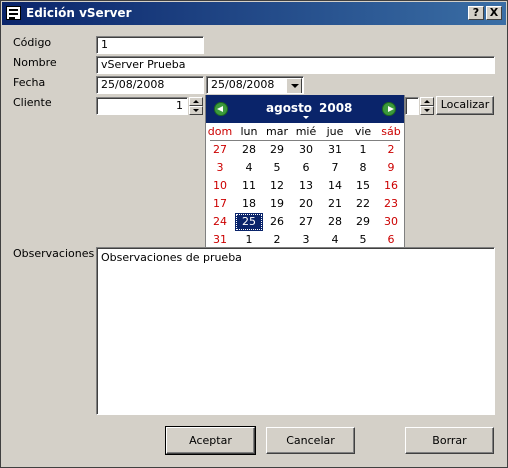 Image resolution: width=508 pixels, height=468 pixels. I want to click on fecha-date-picker: 25/08/2008, so click(255, 85).